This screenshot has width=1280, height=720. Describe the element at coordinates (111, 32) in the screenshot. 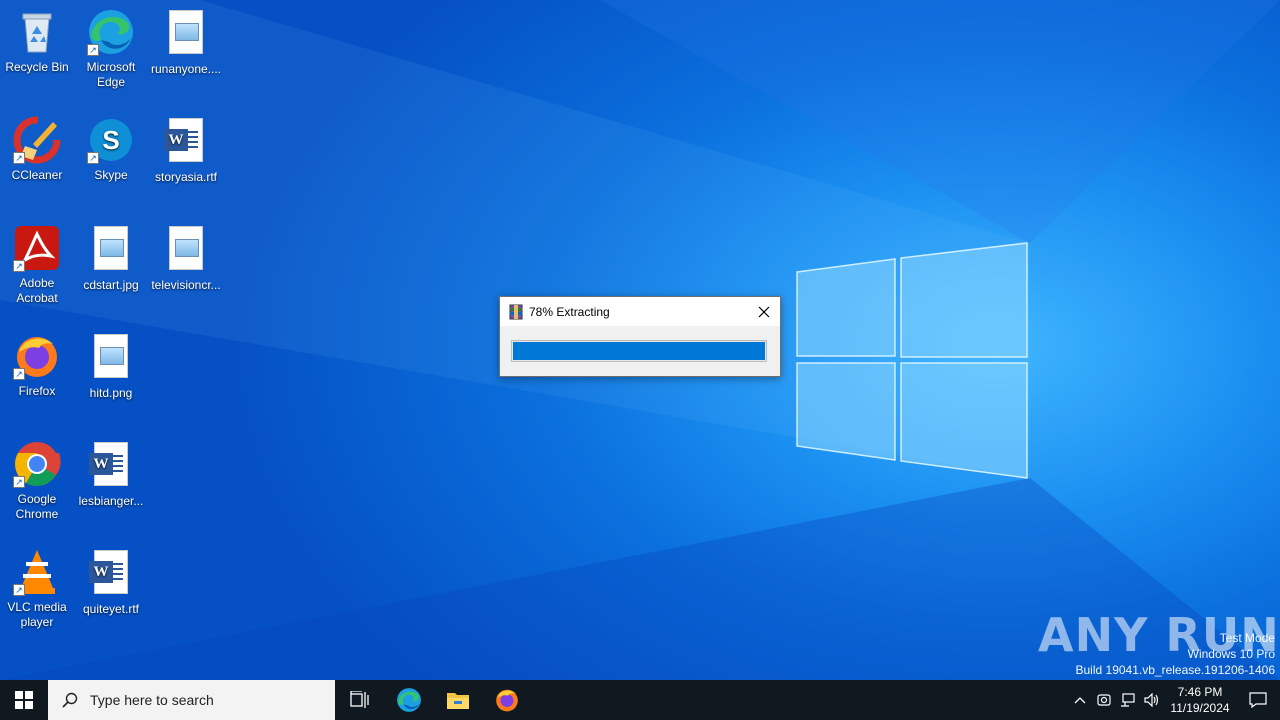

I see `edge-icon: ↗` at that location.